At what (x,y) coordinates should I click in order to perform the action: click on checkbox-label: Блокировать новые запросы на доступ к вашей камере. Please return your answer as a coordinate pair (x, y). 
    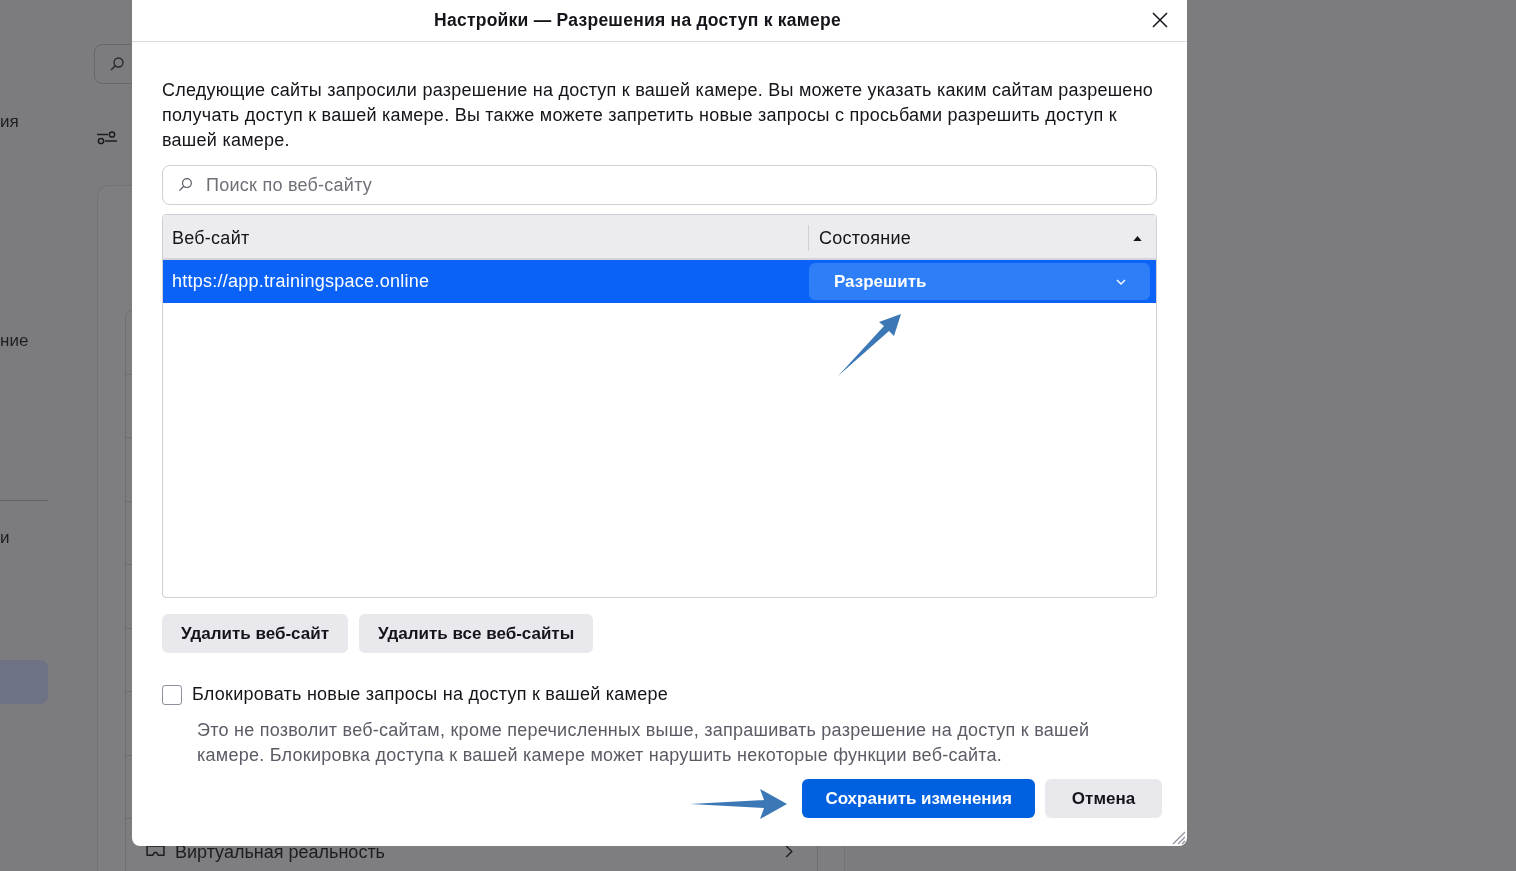
    Looking at the image, I should click on (430, 694).